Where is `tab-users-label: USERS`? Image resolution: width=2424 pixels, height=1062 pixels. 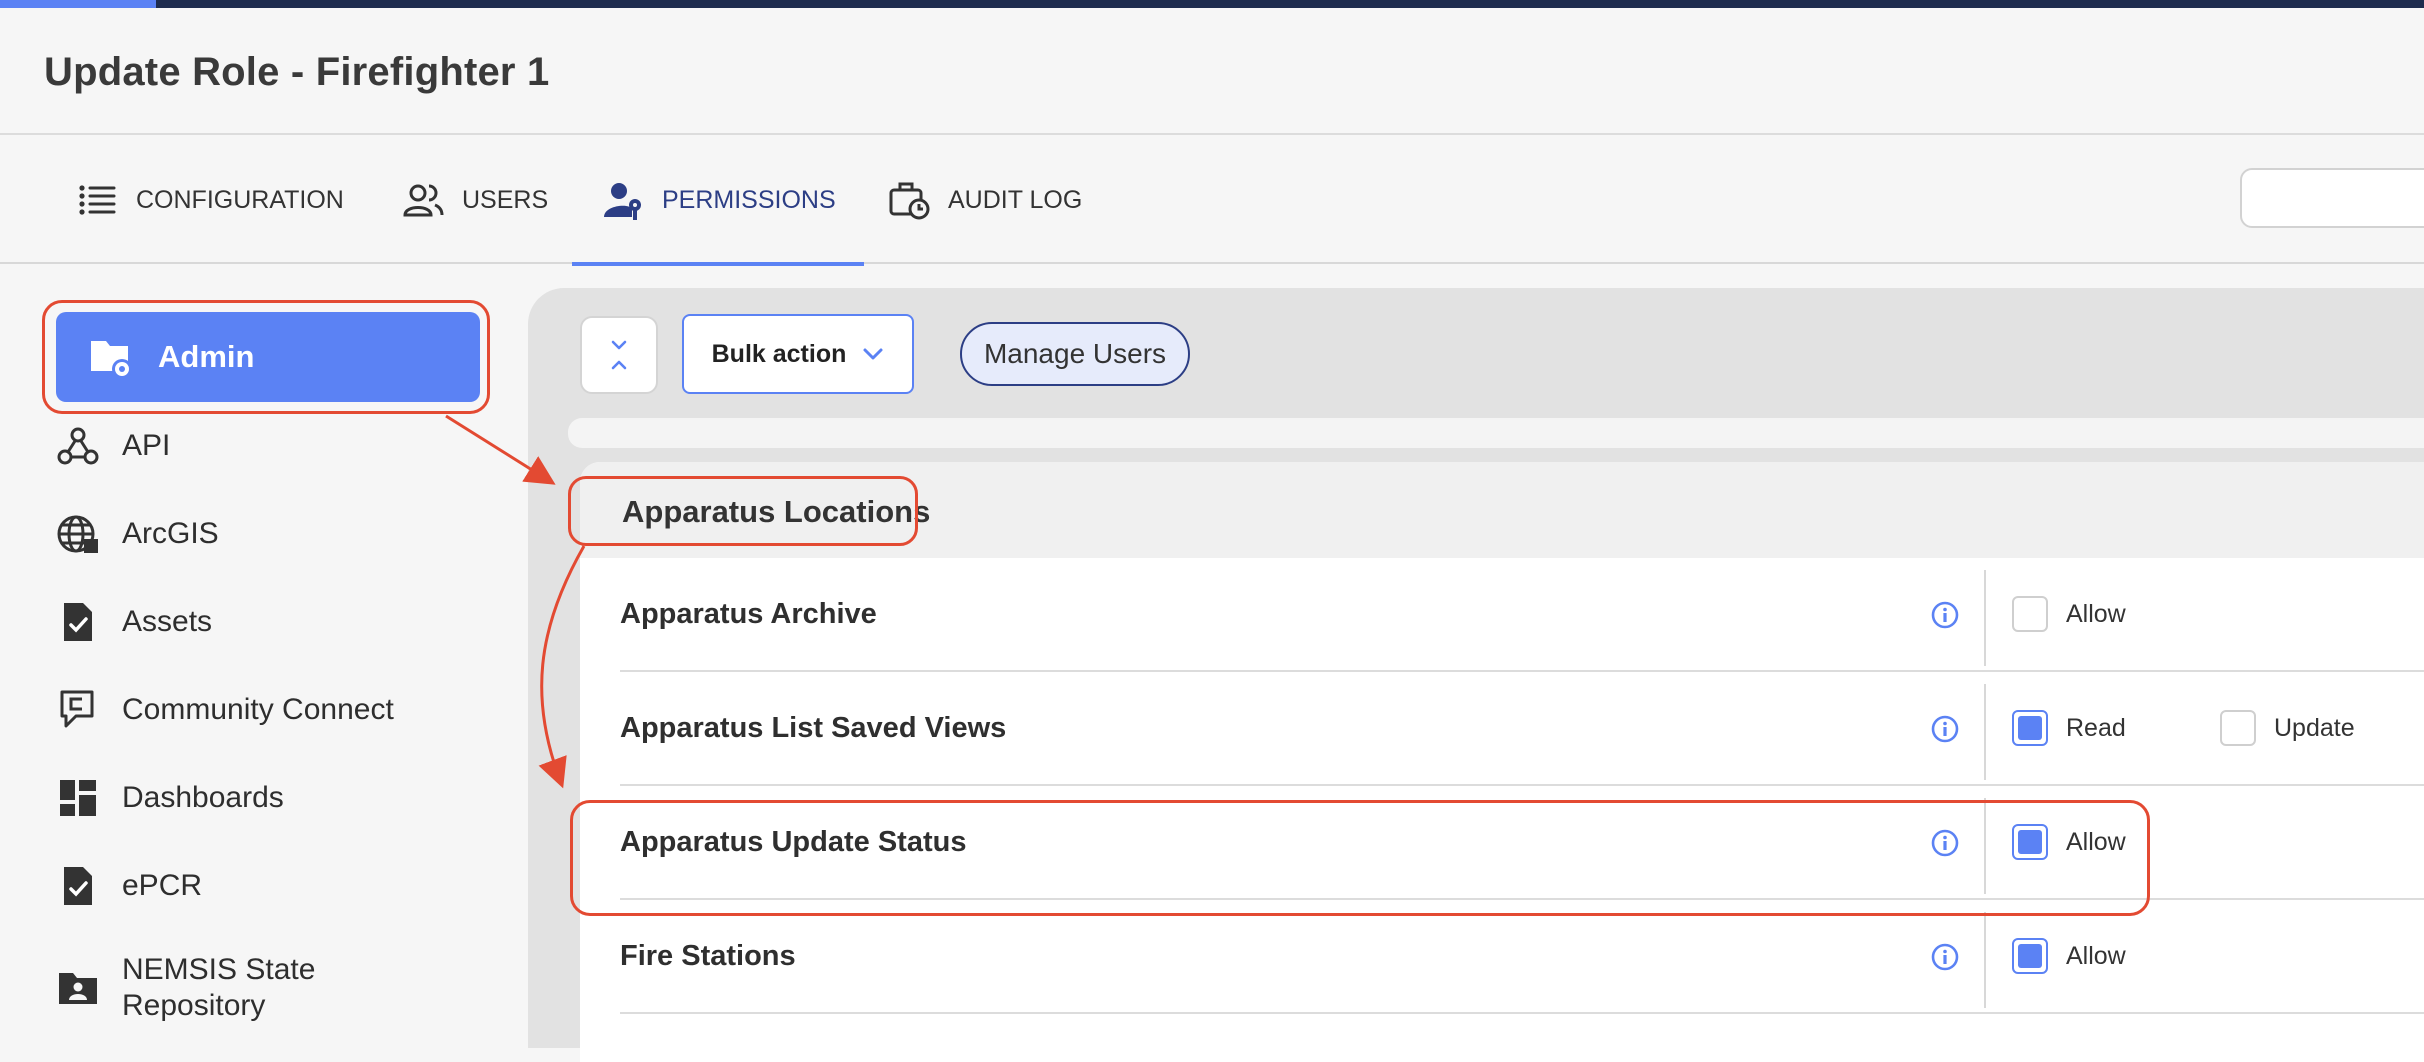 tab-users-label: USERS is located at coordinates (505, 199).